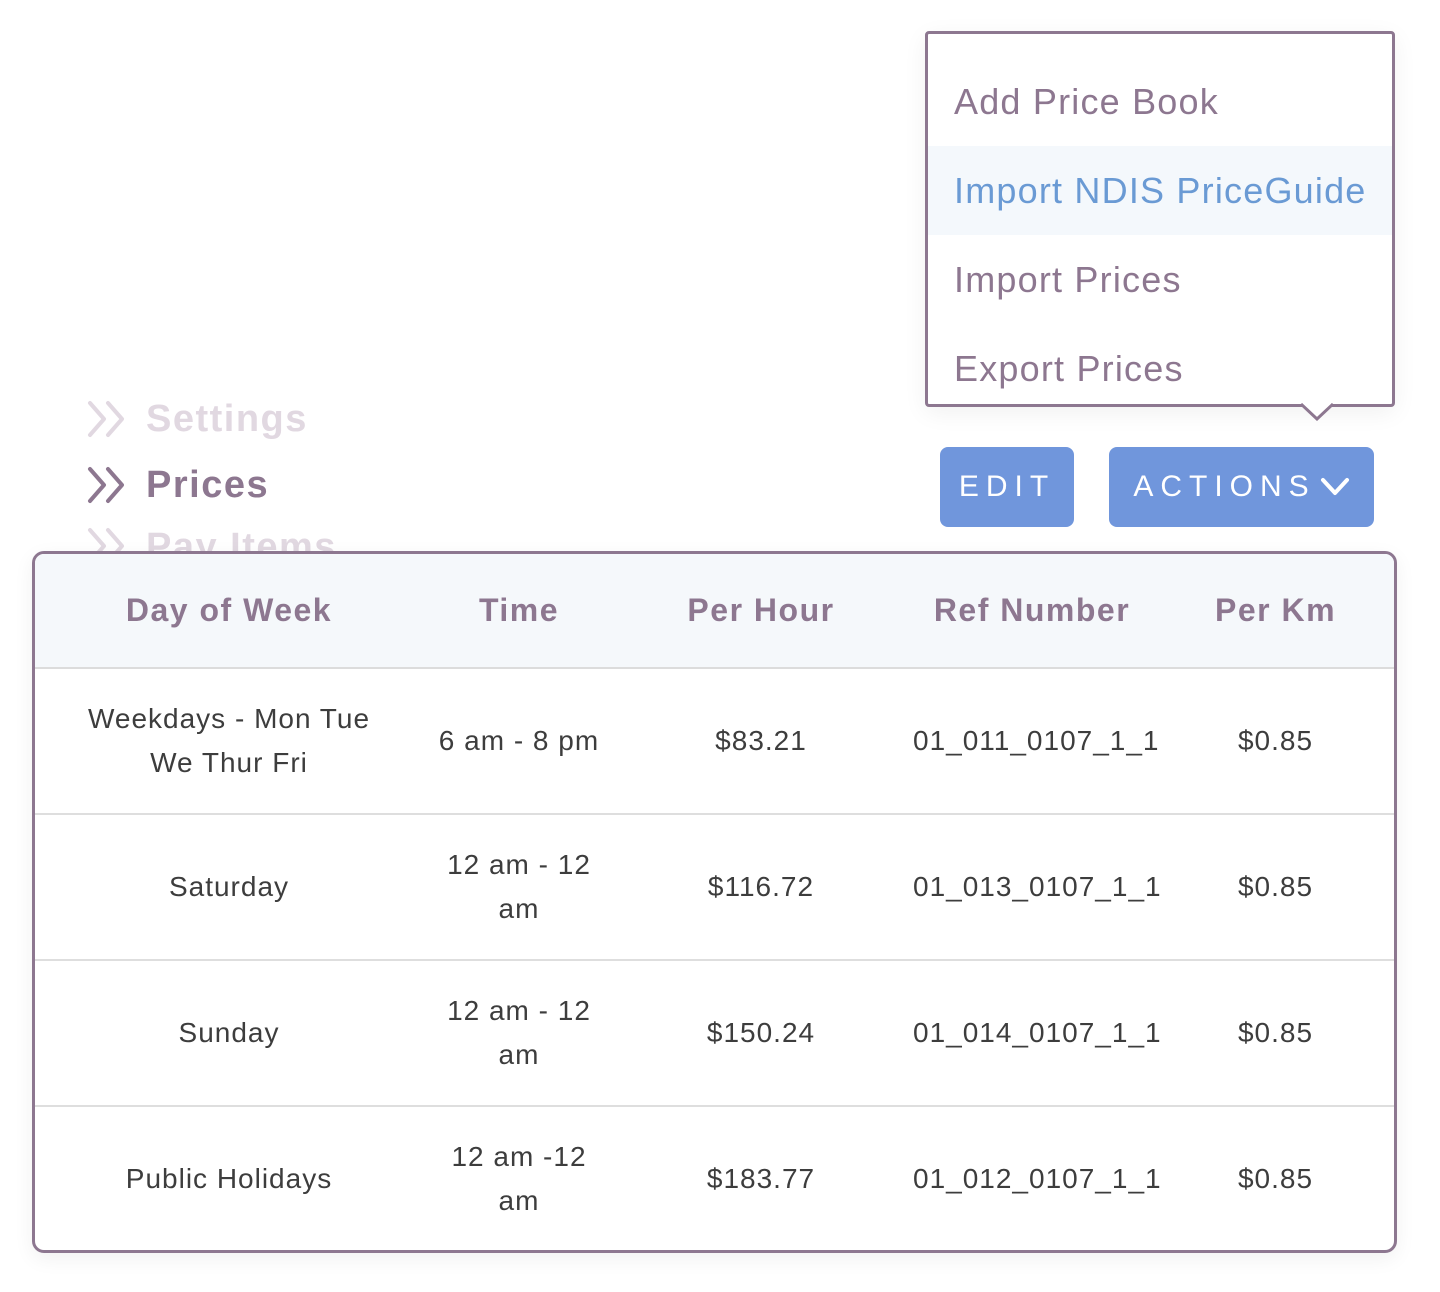  I want to click on menu-item-import-ndis-priceguide: Import NDIS PriceGuide, so click(1160, 190).